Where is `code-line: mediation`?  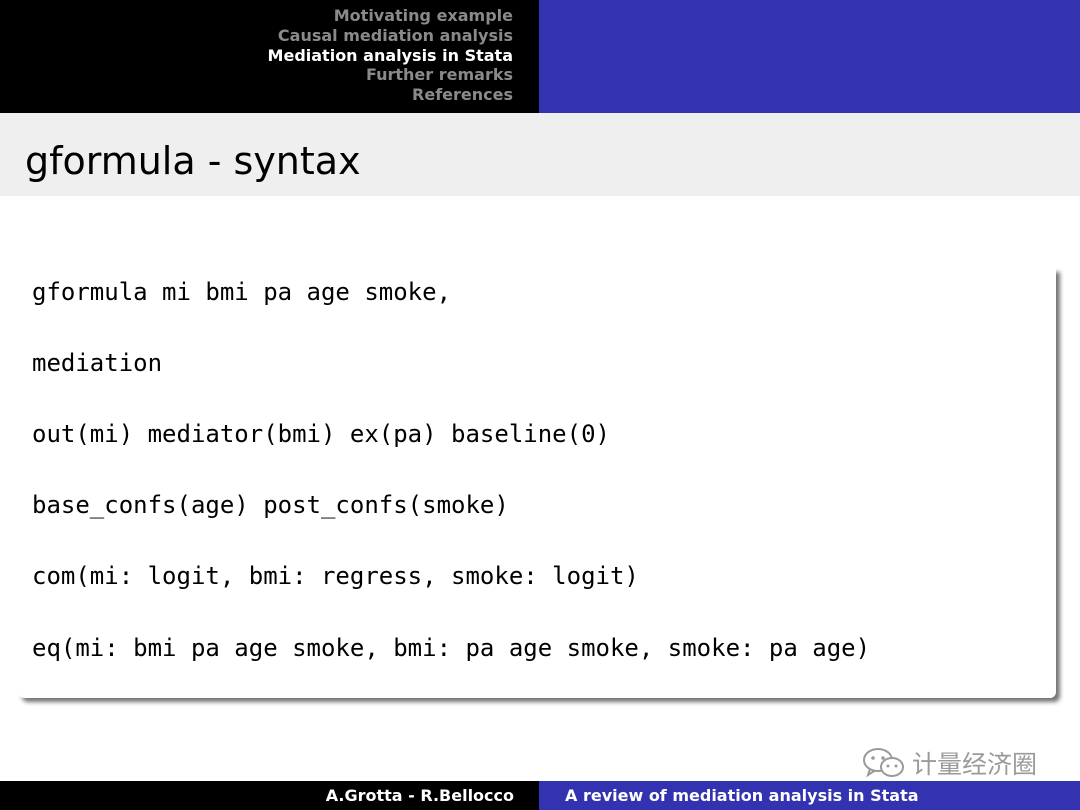
code-line: mediation is located at coordinates (97, 363).